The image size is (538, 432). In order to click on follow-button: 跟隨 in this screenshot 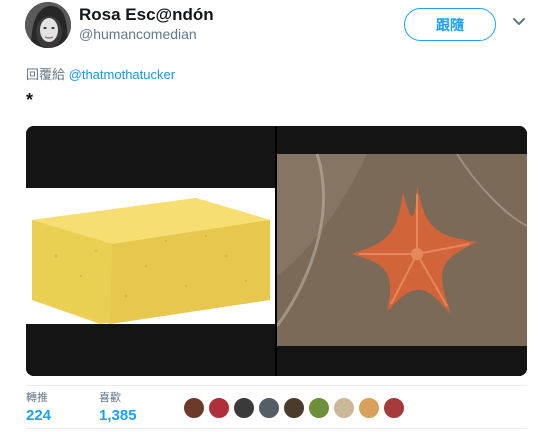, I will do `click(450, 24)`.